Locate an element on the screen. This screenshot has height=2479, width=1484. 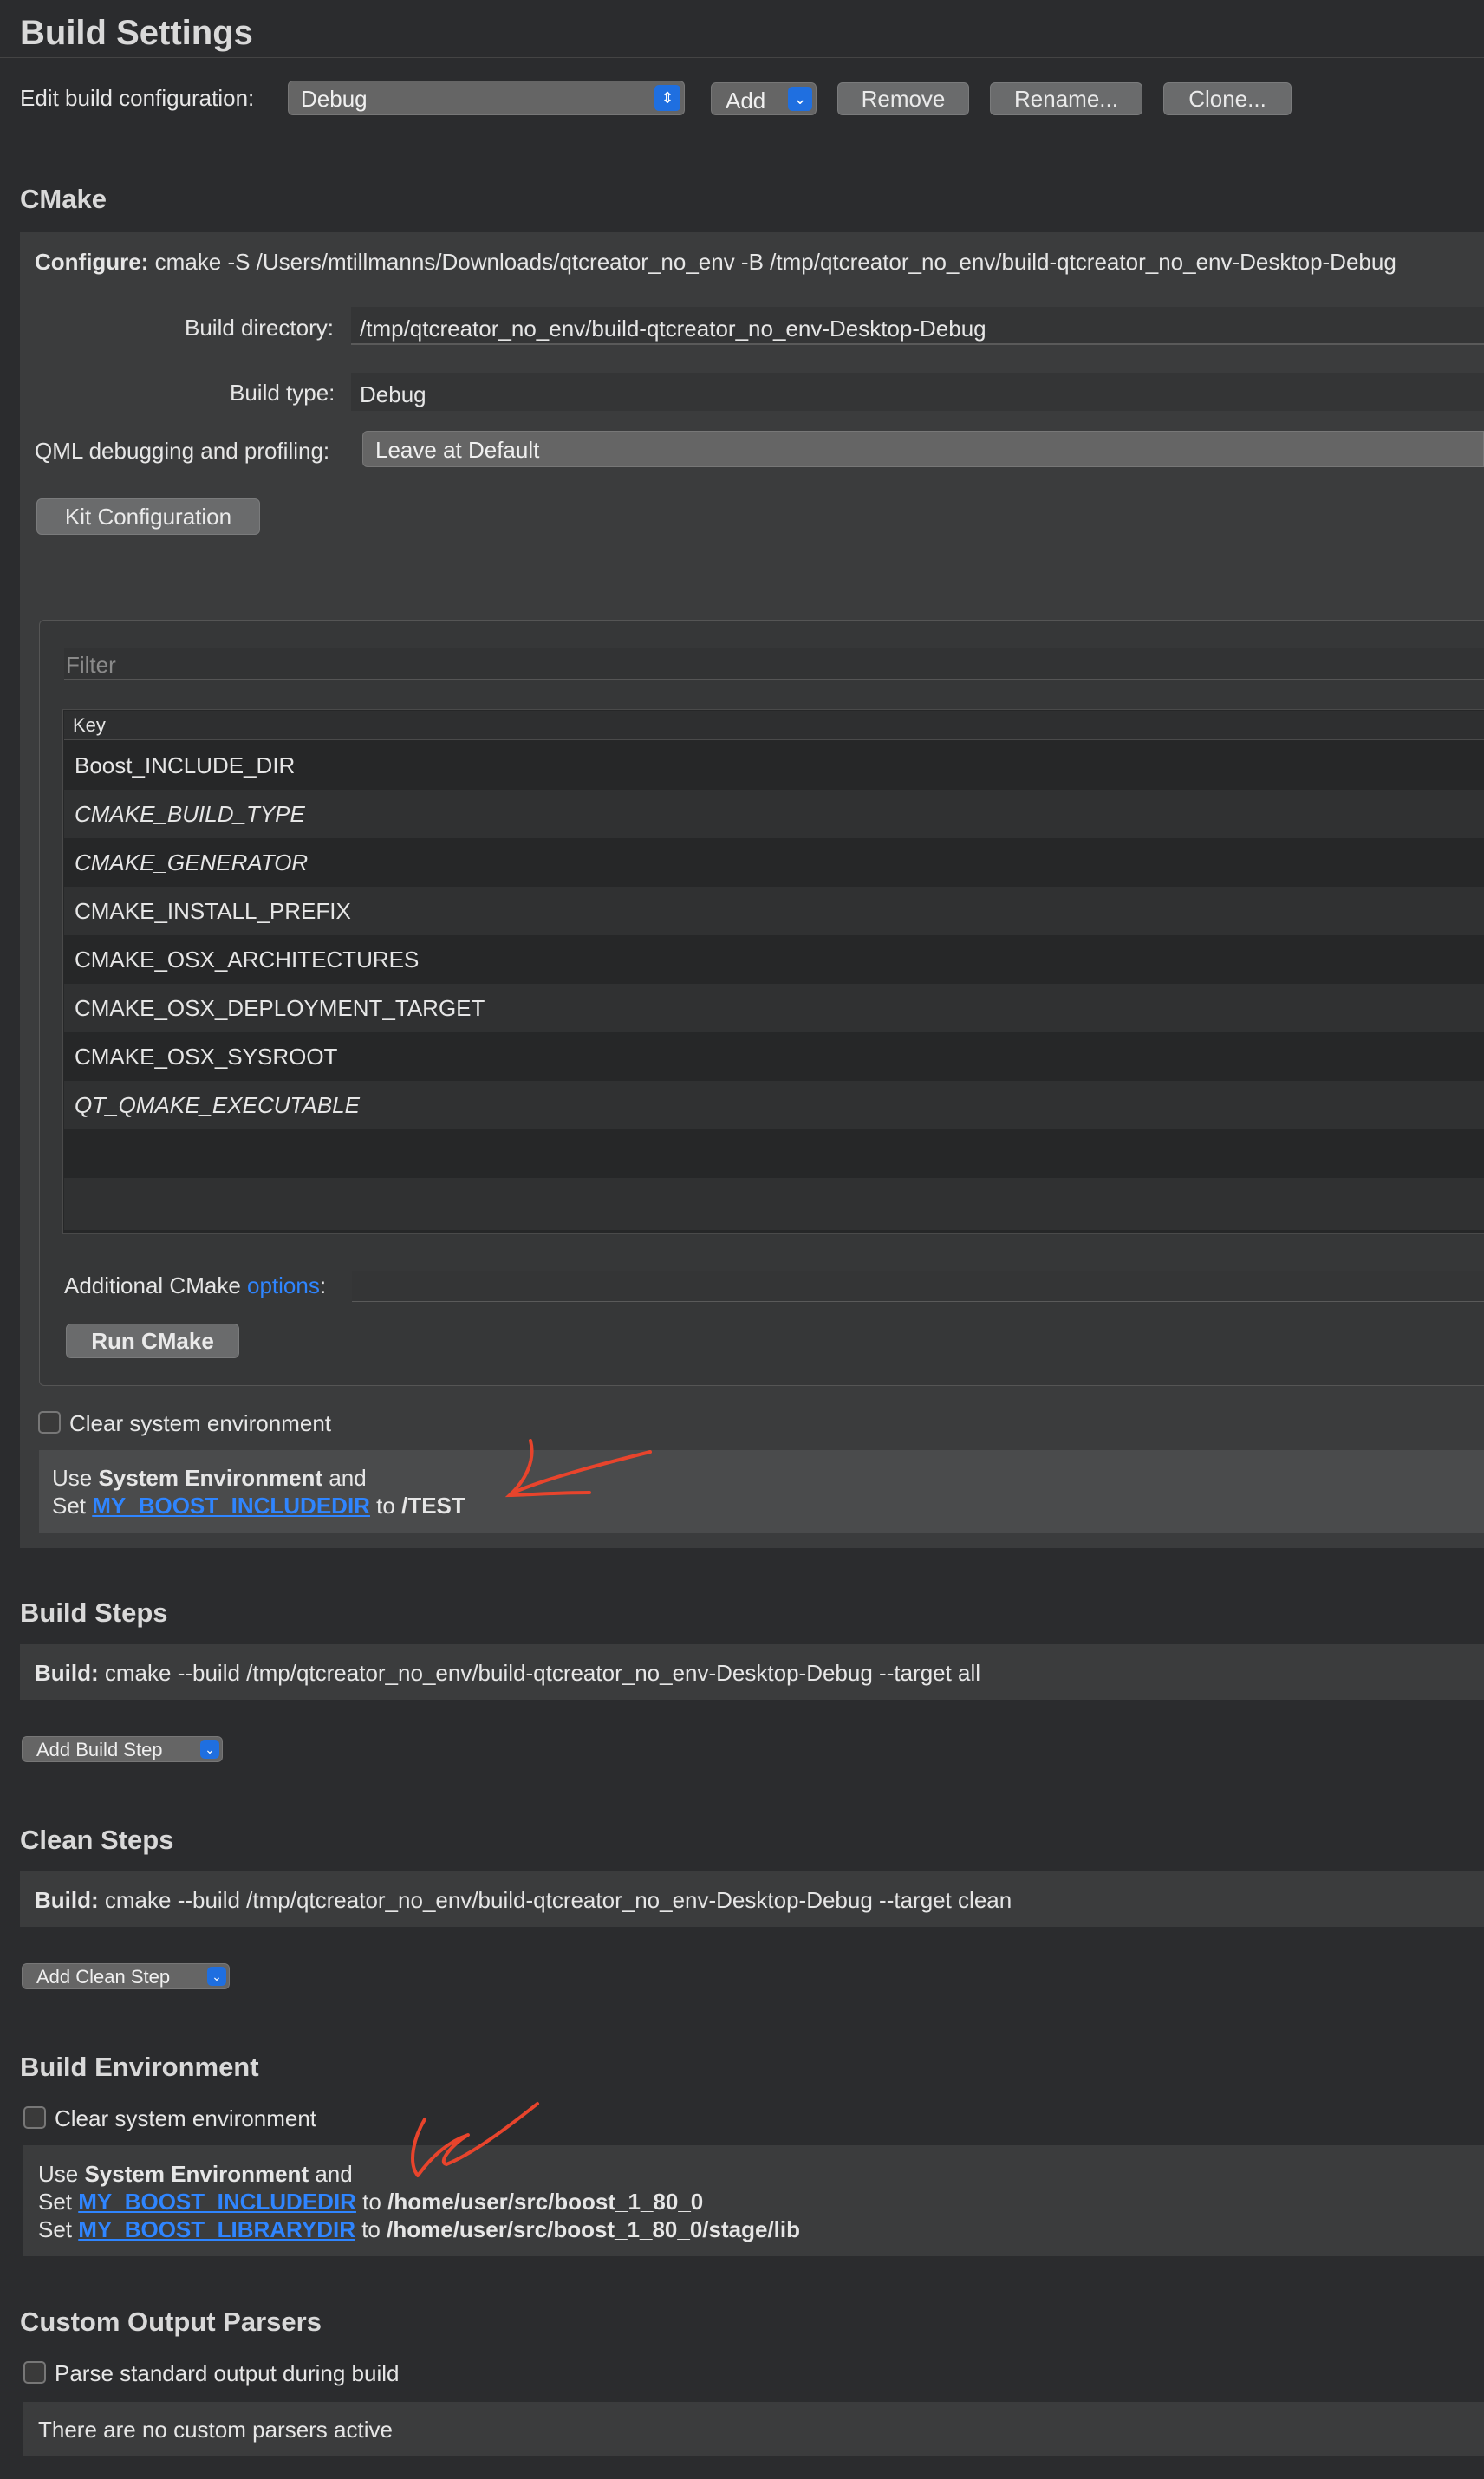
title-divider is located at coordinates (742, 57).